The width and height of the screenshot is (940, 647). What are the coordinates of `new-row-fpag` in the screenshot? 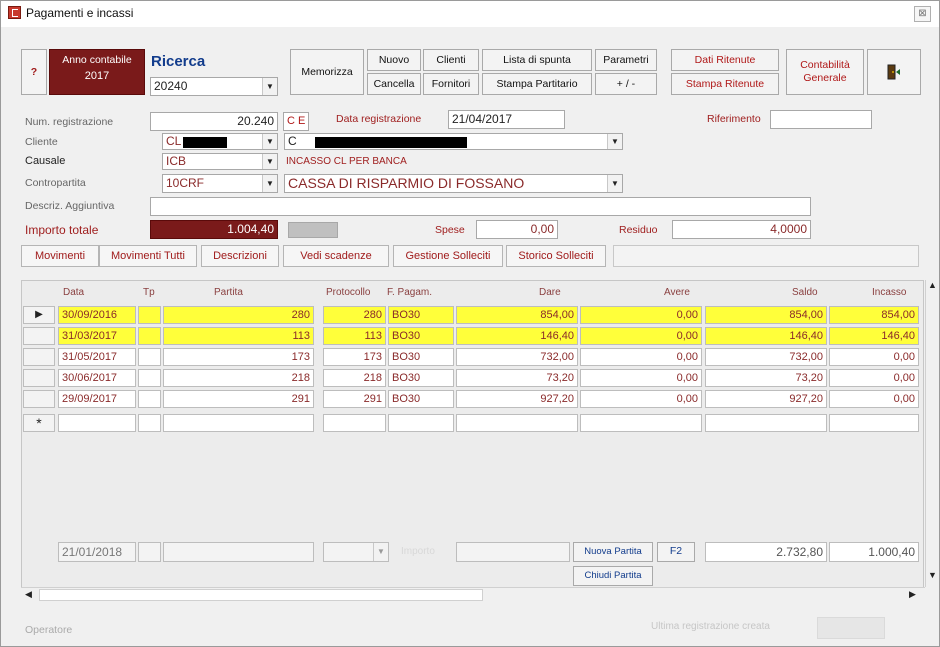 It's located at (421, 423).